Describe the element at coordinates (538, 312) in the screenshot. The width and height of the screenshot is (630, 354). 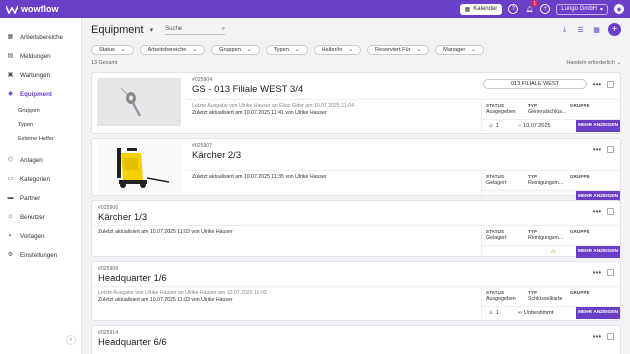
I see `due-date: Unbestimmt` at that location.